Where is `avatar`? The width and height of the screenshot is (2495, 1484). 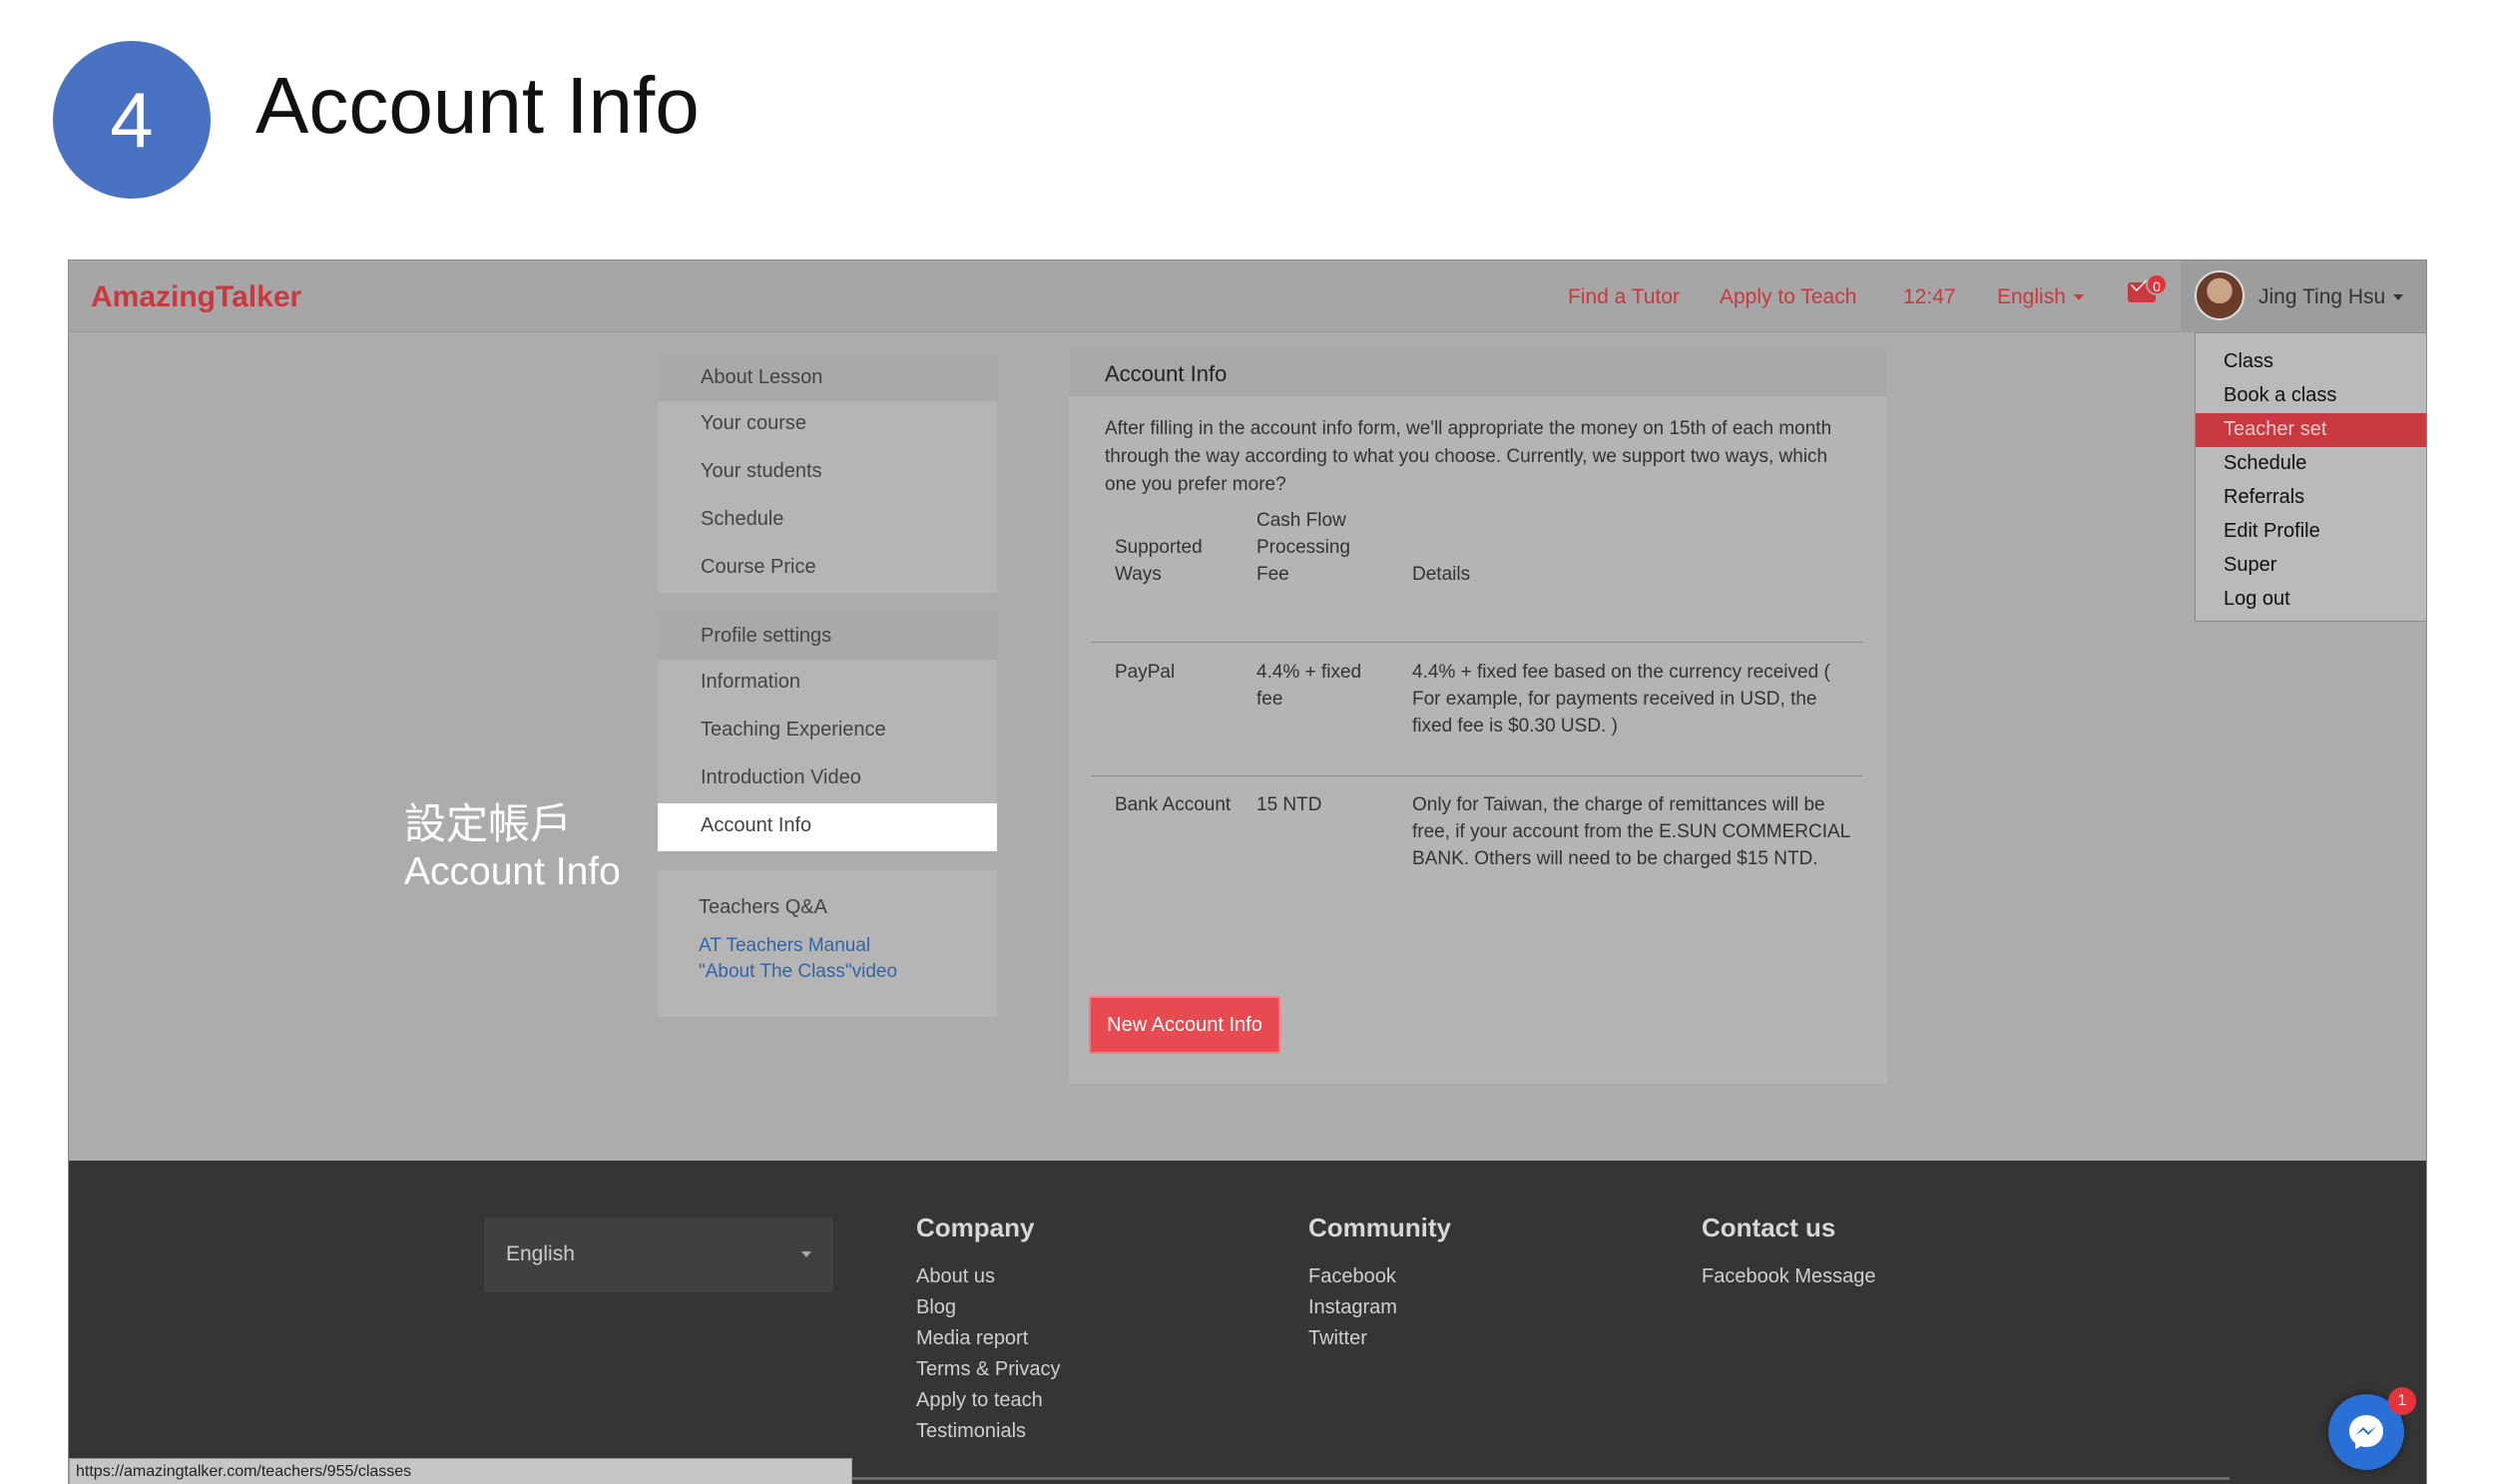
avatar is located at coordinates (2220, 295).